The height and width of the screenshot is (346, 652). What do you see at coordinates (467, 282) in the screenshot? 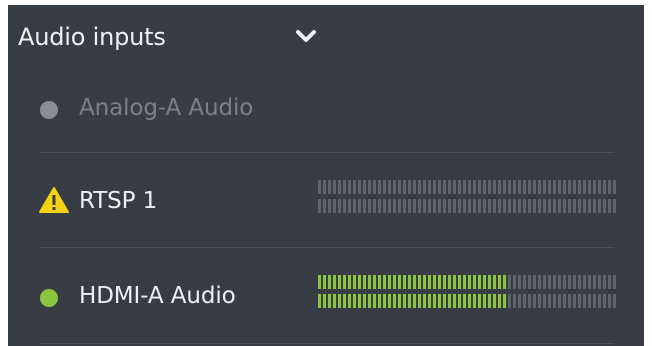
I see `meter-channel` at bounding box center [467, 282].